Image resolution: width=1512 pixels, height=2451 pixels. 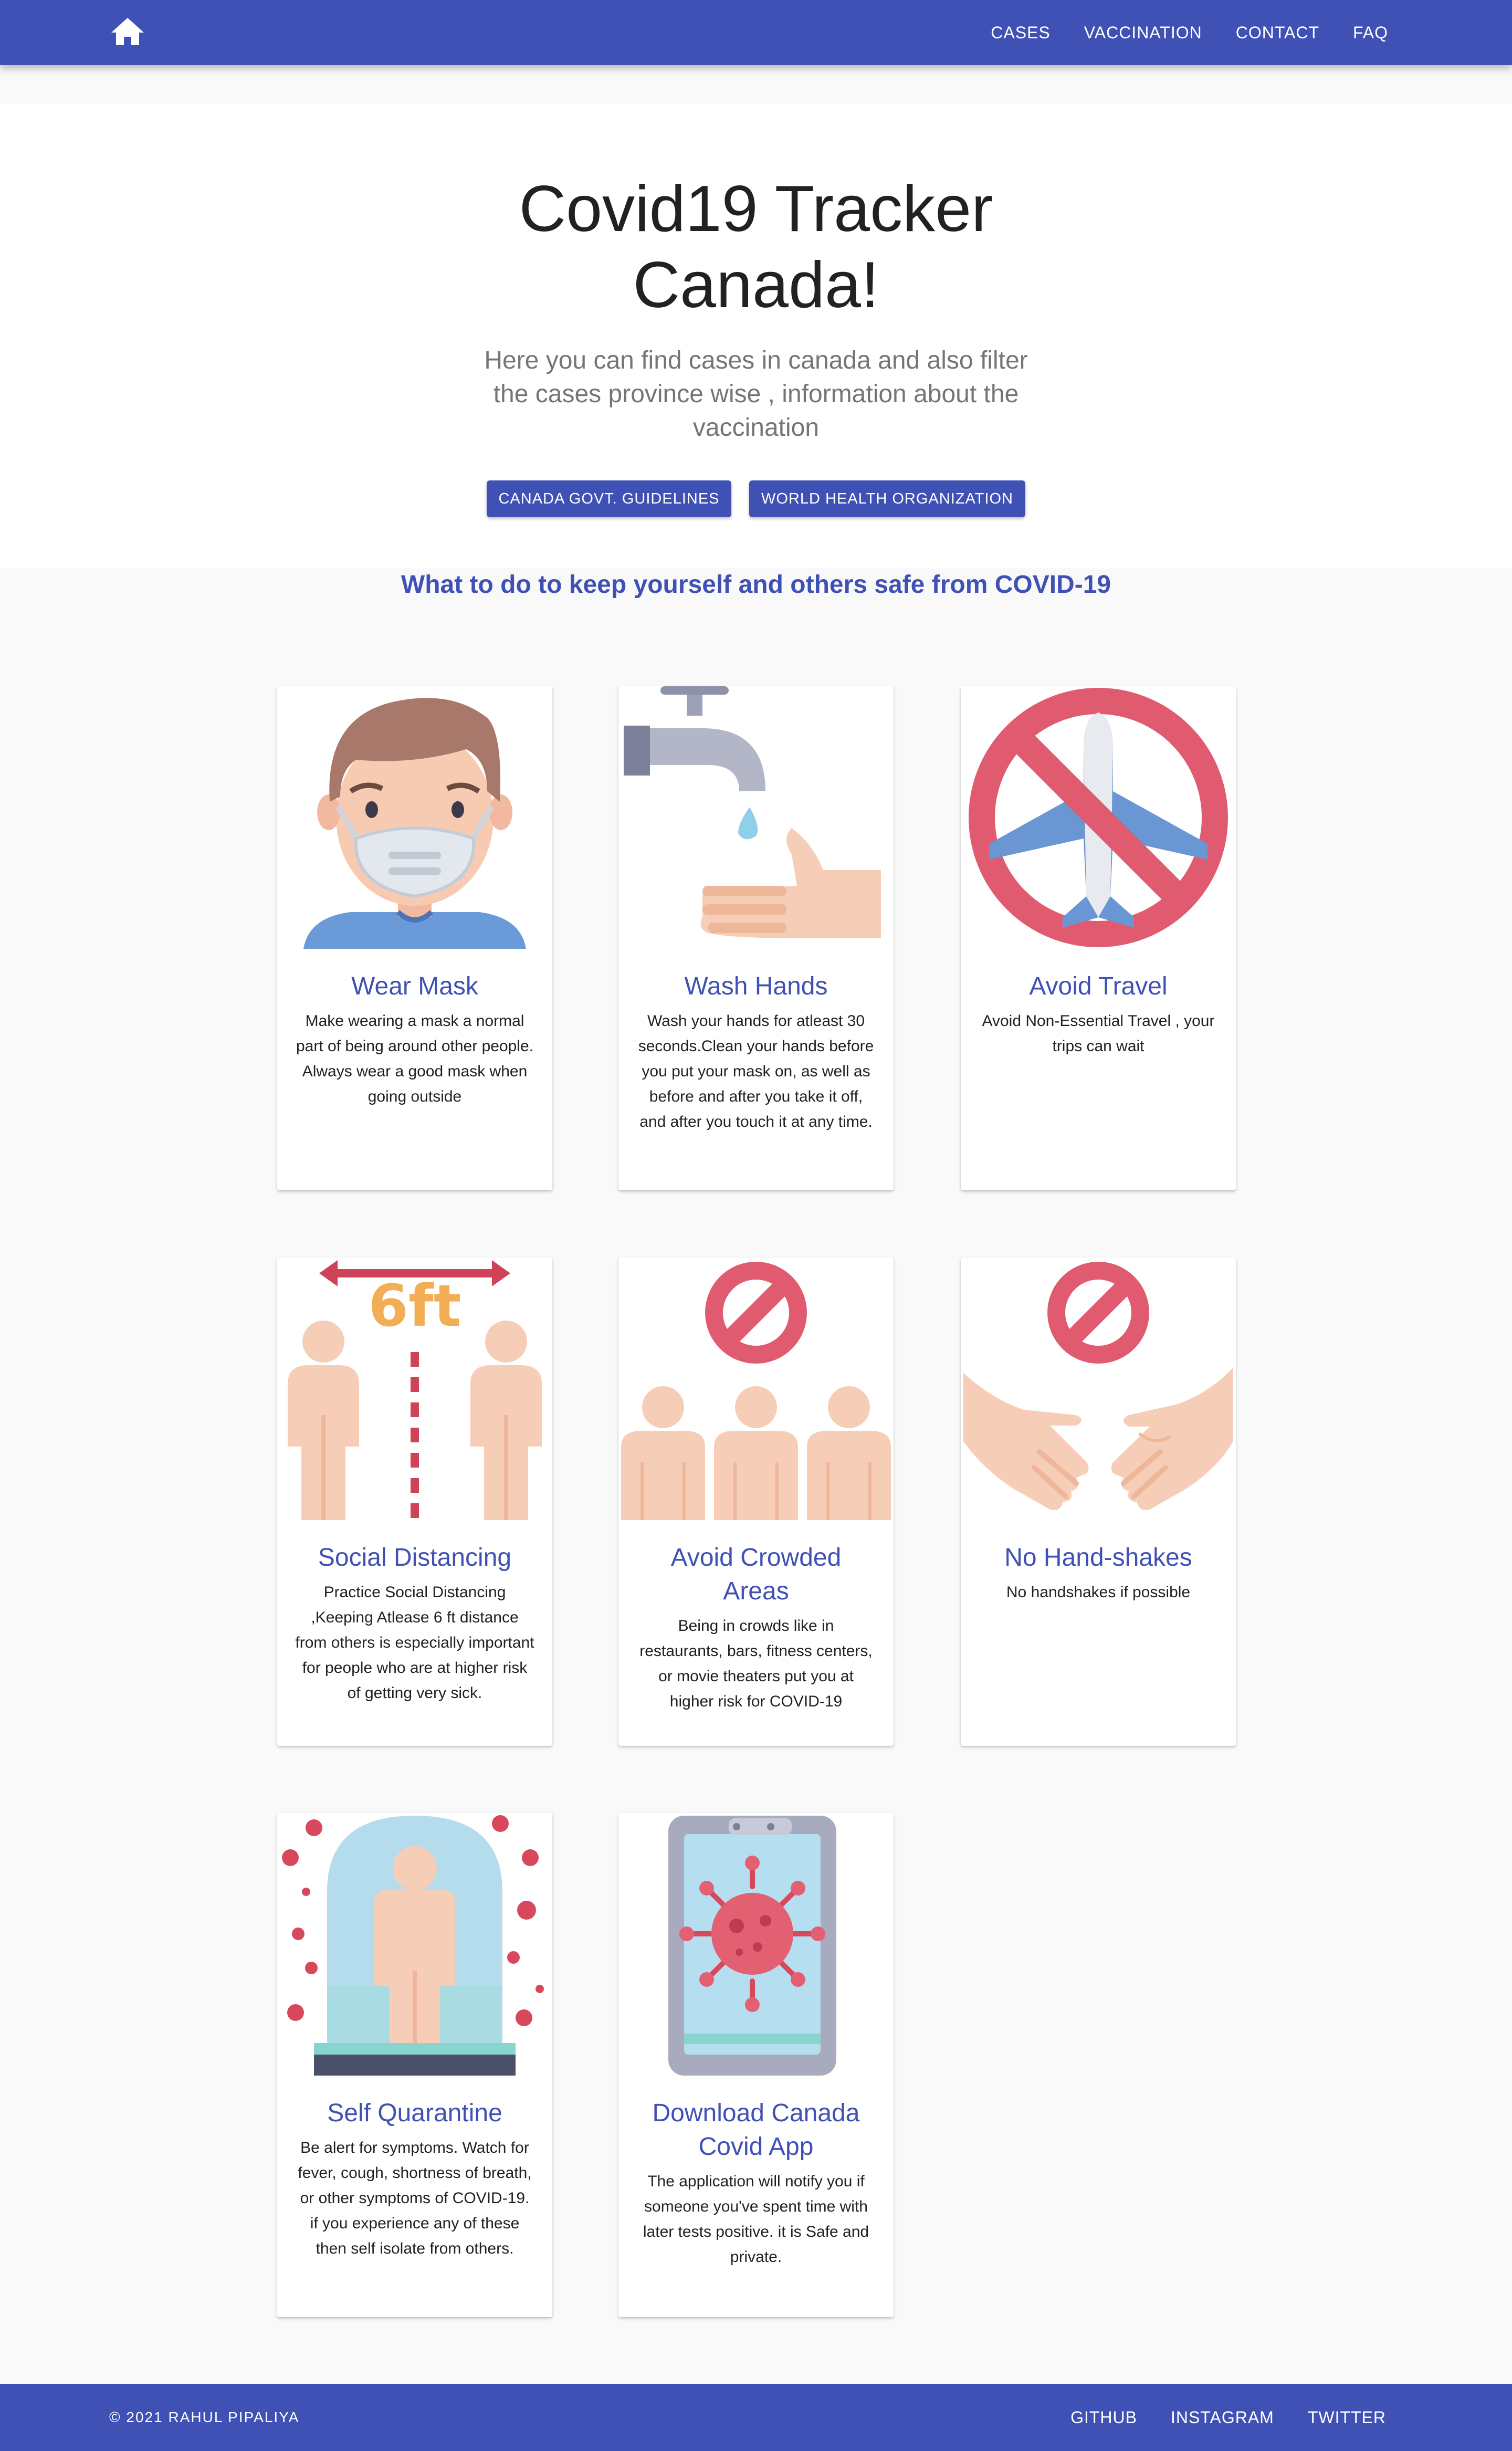 What do you see at coordinates (127, 32) in the screenshot?
I see `home-icon` at bounding box center [127, 32].